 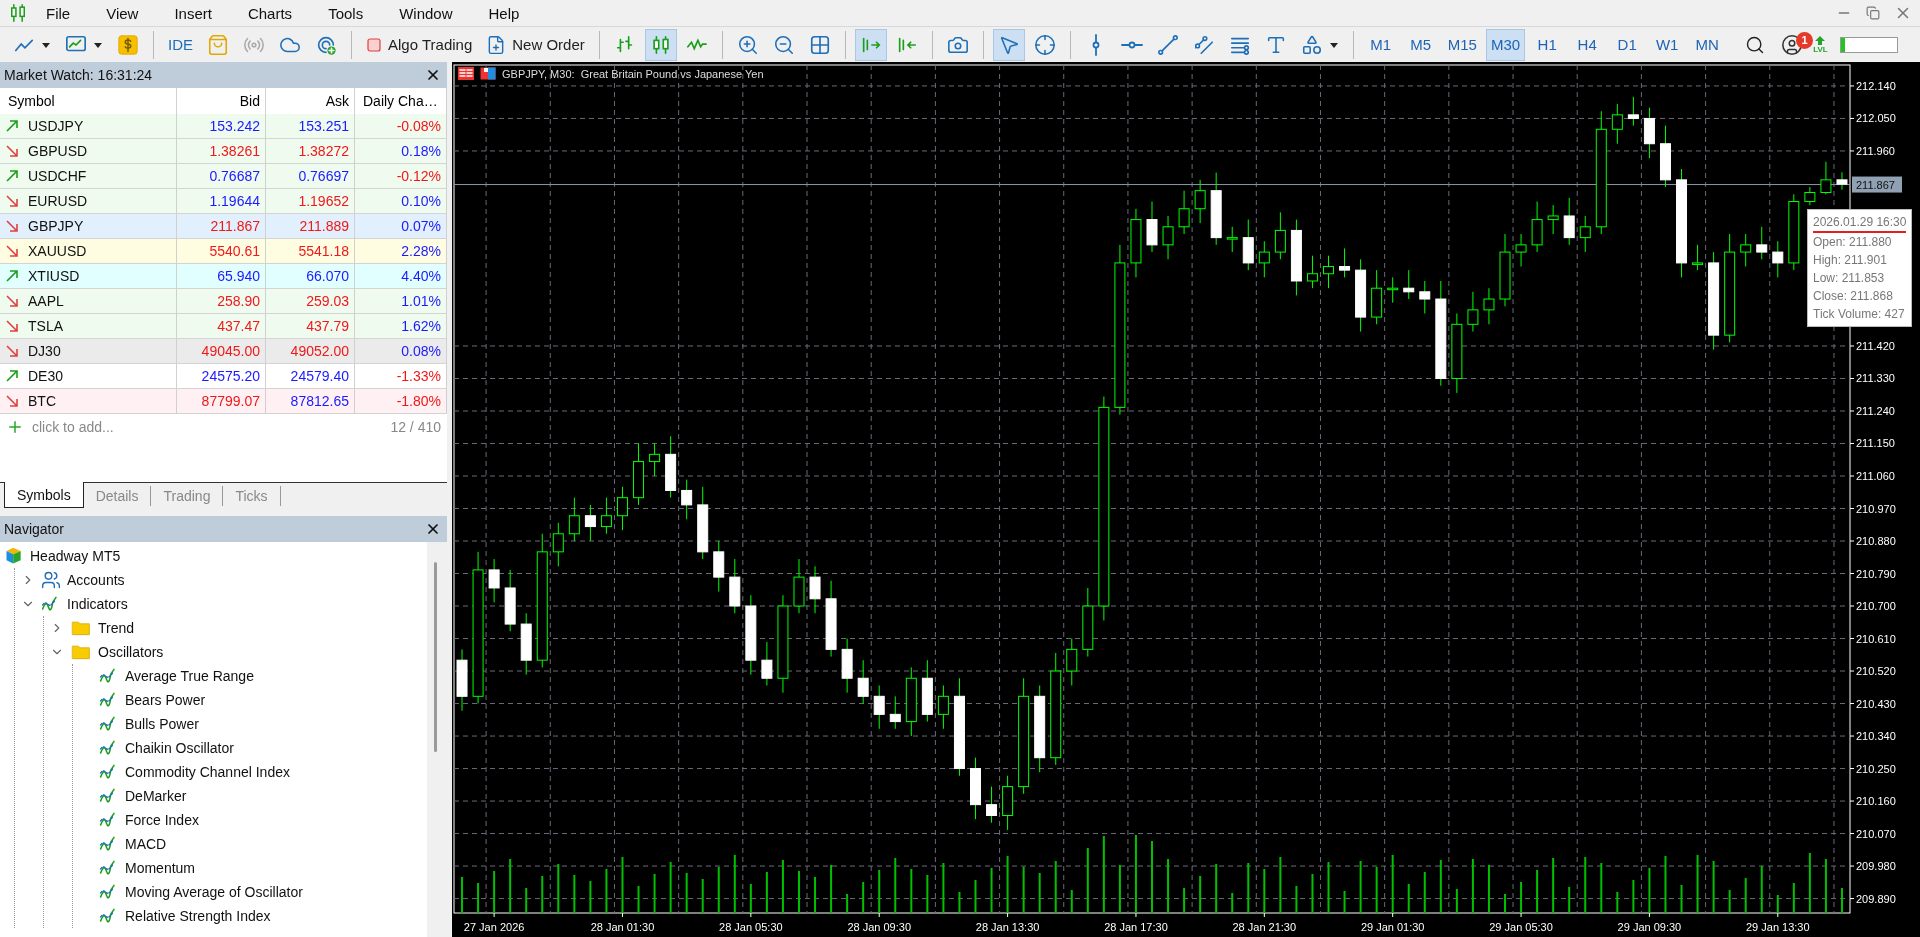 I want to click on tree-item: Headway MT5, so click(x=75, y=556).